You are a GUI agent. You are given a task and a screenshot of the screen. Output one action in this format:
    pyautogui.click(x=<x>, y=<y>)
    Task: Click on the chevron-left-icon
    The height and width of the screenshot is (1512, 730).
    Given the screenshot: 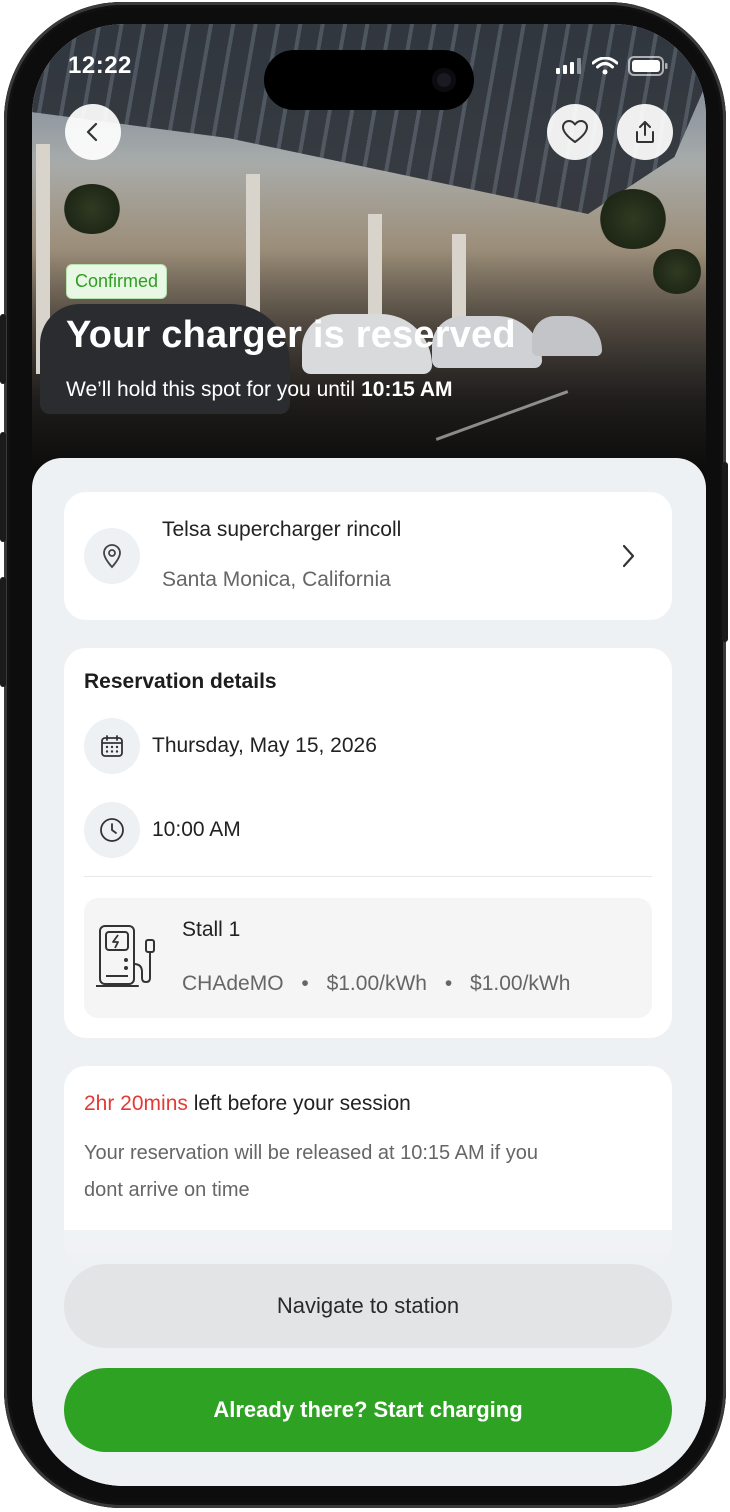 What is the action you would take?
    pyautogui.click(x=92, y=132)
    